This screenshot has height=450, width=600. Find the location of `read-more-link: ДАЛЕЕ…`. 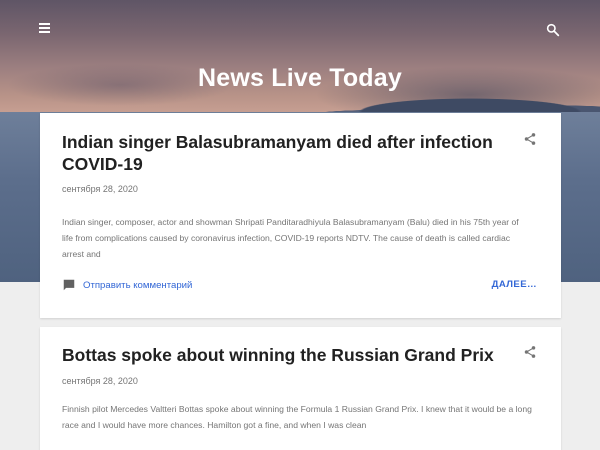

read-more-link: ДАЛЕЕ… is located at coordinates (514, 284).